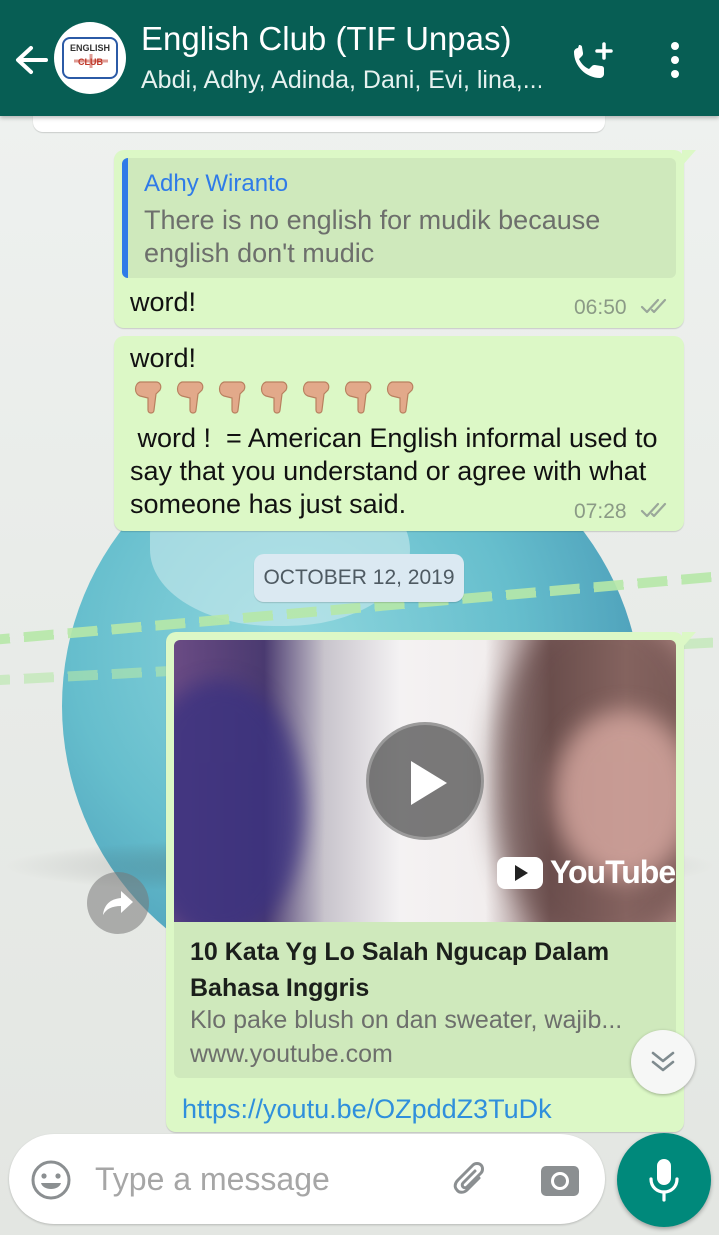 The width and height of the screenshot is (719, 1235). What do you see at coordinates (593, 61) in the screenshot?
I see `add-call-icon` at bounding box center [593, 61].